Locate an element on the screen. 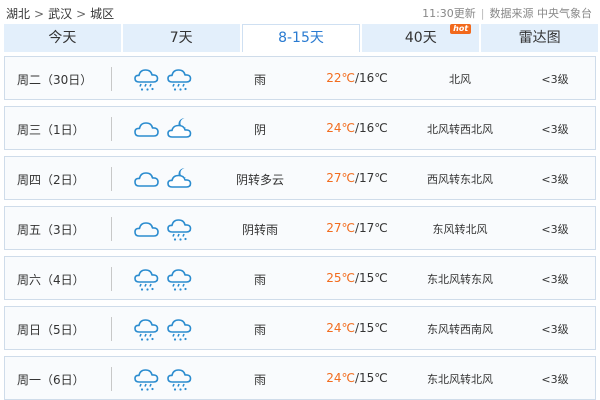 The width and height of the screenshot is (600, 400). wind-direction: 北风转西北风 is located at coordinates (460, 129).